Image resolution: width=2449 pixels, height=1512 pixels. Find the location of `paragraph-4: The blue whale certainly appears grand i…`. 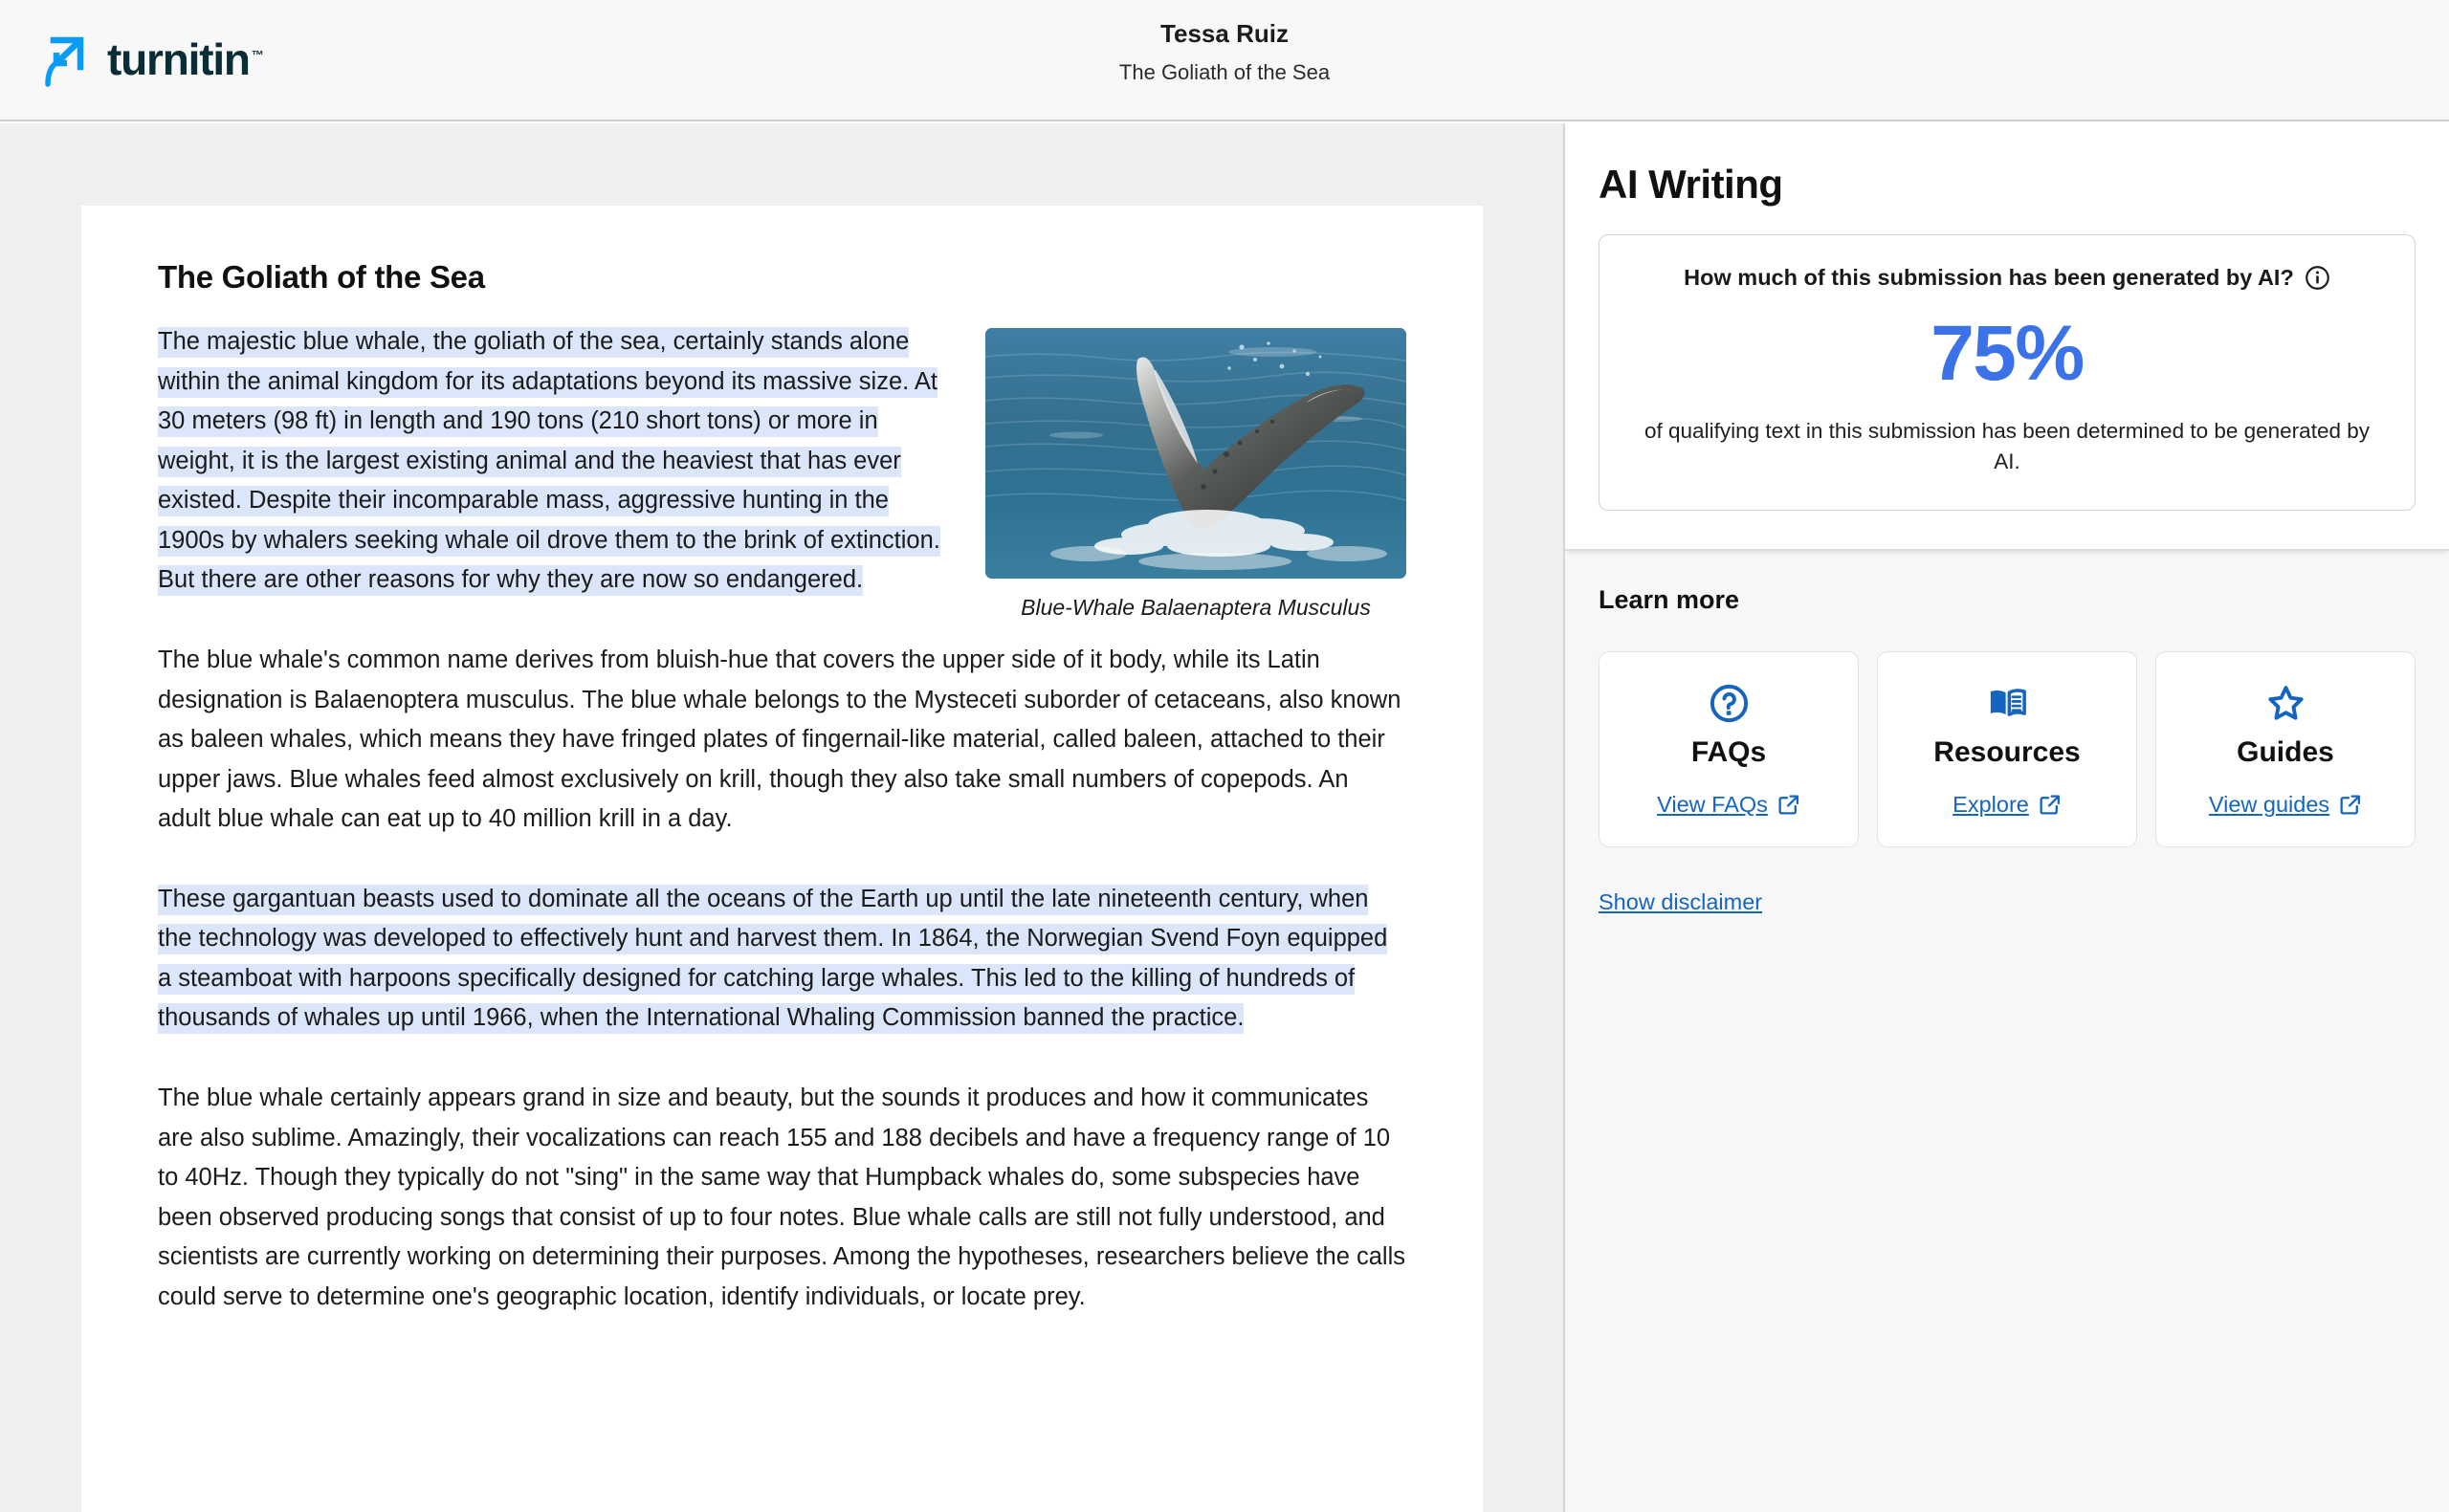

paragraph-4: The blue whale certainly appears grand i… is located at coordinates (782, 1197).